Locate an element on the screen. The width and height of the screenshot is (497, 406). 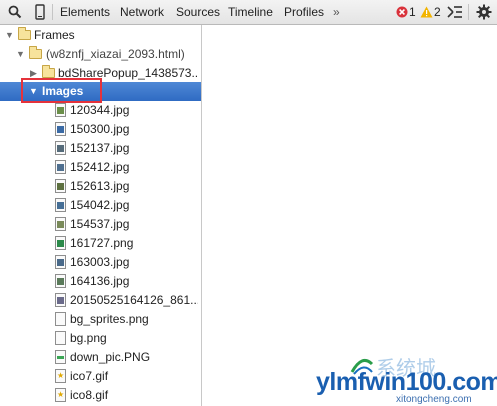
watermark: 系统城 ylmfwin100.com xitongcheng.com is located at coordinates (403, 378).